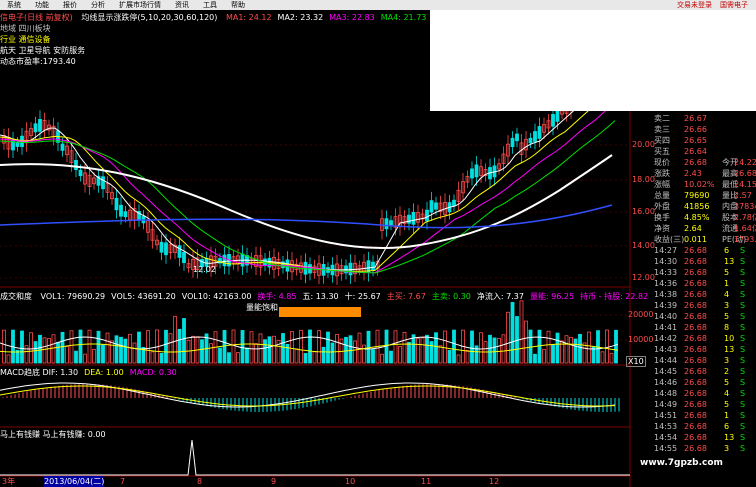 This screenshot has height=487, width=756. I want to click on order-level-label: 卖二, so click(662, 118).